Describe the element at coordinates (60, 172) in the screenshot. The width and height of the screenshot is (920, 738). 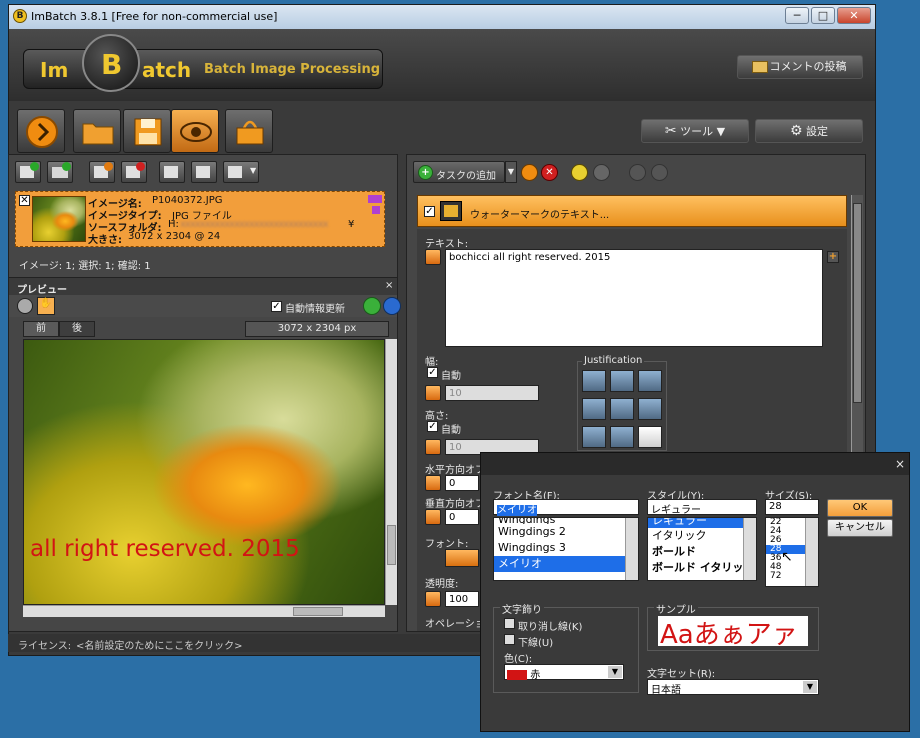
I see `add-folder-button` at that location.